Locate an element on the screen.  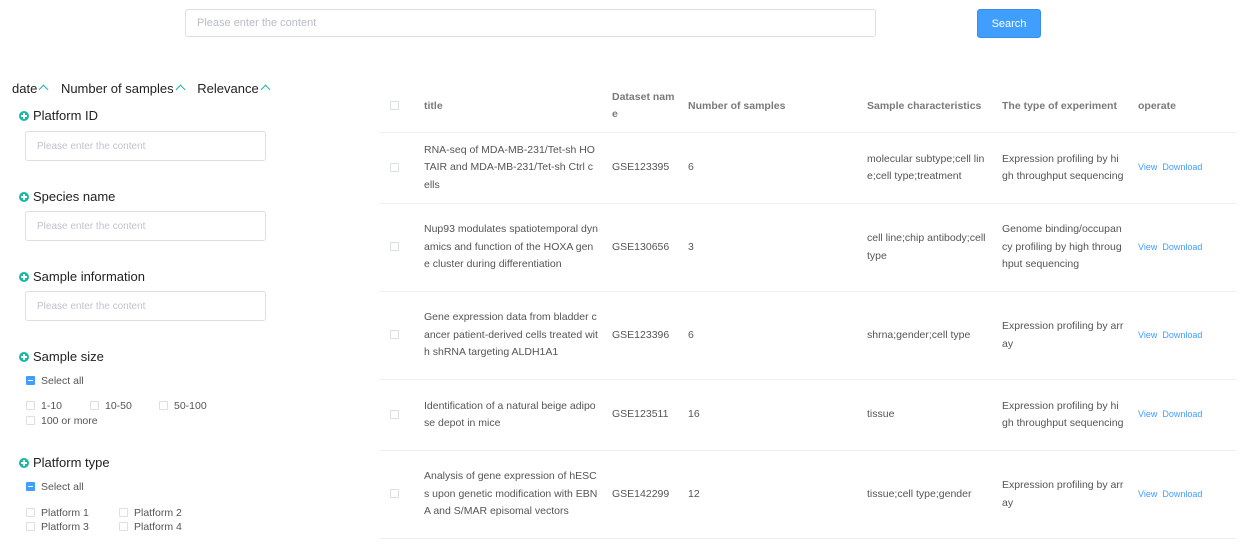
filter-platform-id: Platform ID is located at coordinates (149, 134).